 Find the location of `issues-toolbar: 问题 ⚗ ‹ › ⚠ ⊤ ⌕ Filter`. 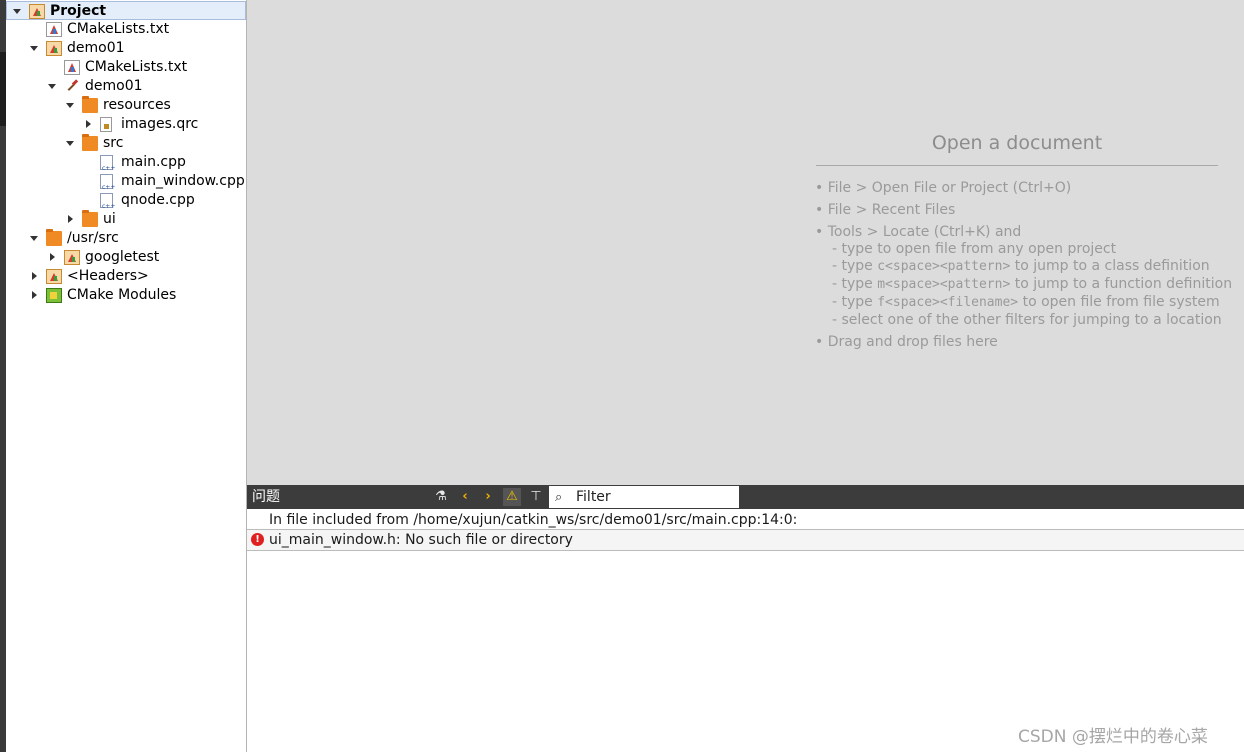

issues-toolbar: 问题 ⚗ ‹ › ⚠ ⊤ ⌕ Filter is located at coordinates (745, 497).